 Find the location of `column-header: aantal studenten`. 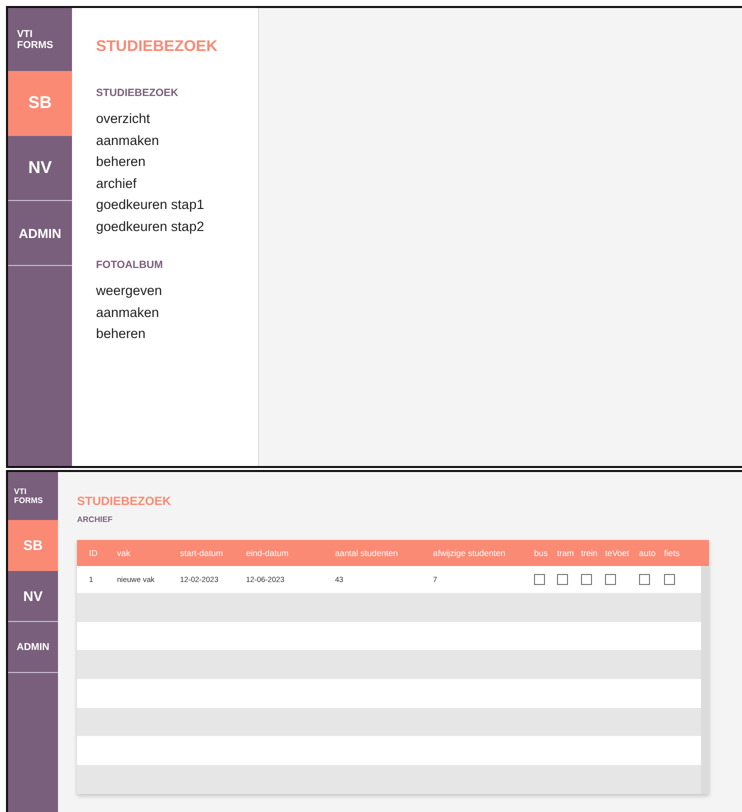

column-header: aantal studenten is located at coordinates (367, 553).